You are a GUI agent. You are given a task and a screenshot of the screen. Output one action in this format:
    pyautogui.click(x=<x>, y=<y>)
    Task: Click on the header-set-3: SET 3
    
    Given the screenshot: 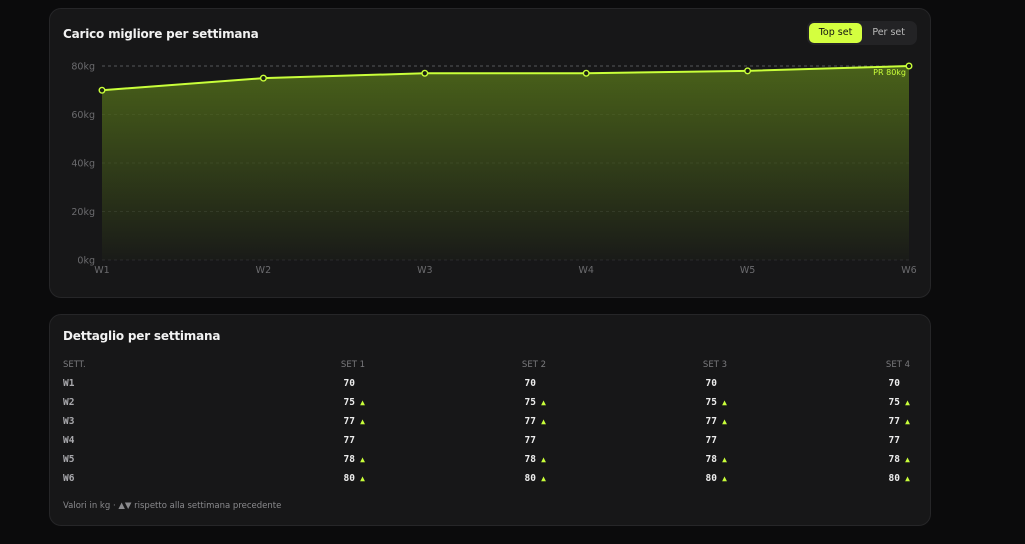 What is the action you would take?
    pyautogui.click(x=714, y=364)
    